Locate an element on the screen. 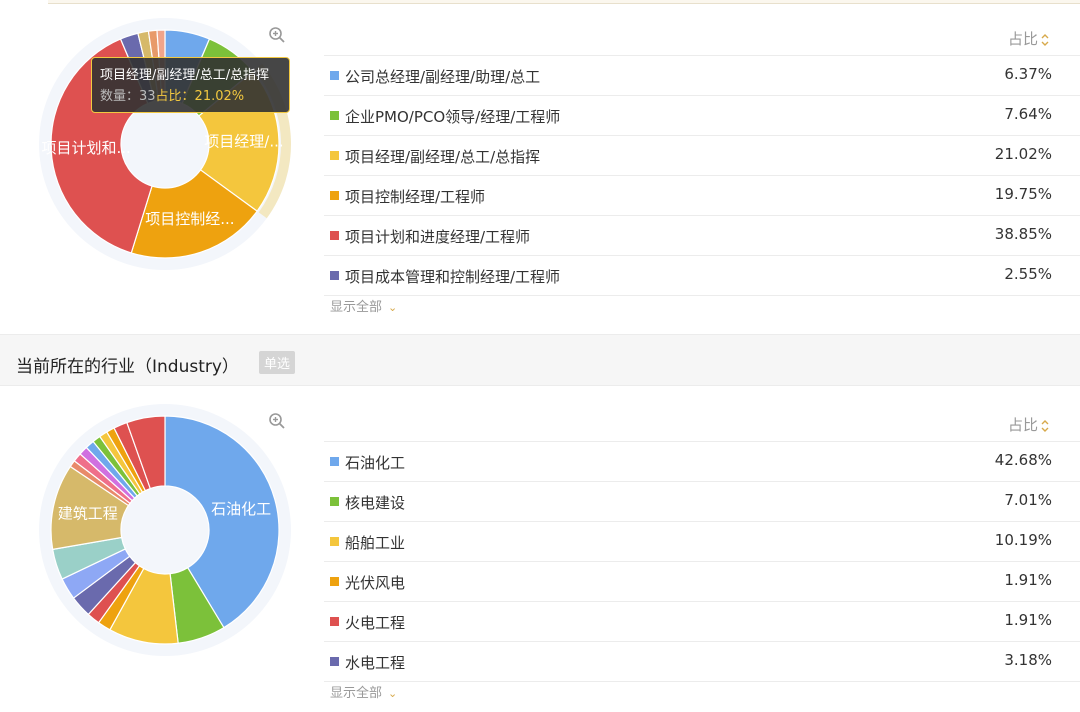  table-row: 企业PMO/PCO领导/经理/工程师 7.64% is located at coordinates (702, 116).